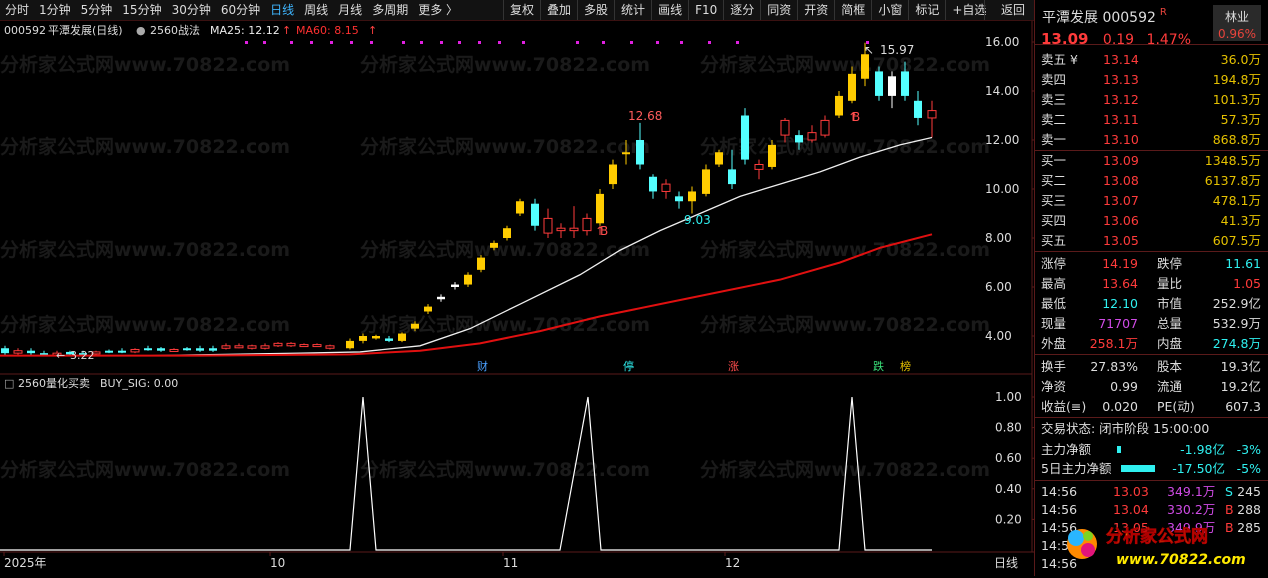 The width and height of the screenshot is (1268, 578). Describe the element at coordinates (350, 10) in the screenshot. I see `period-tab-8: 月线` at that location.